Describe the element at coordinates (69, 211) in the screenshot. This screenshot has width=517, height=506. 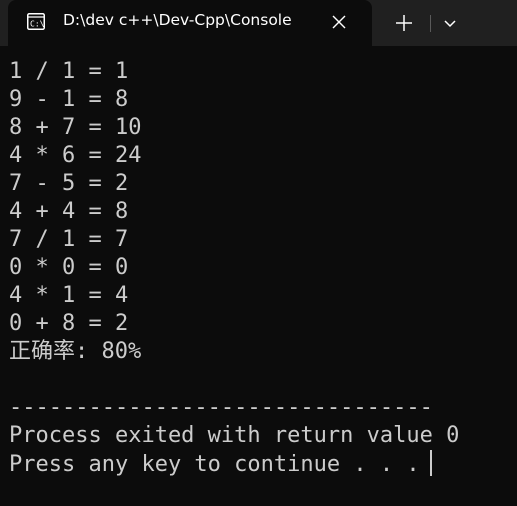
I see `console-line: 4 + 4 = 8` at that location.